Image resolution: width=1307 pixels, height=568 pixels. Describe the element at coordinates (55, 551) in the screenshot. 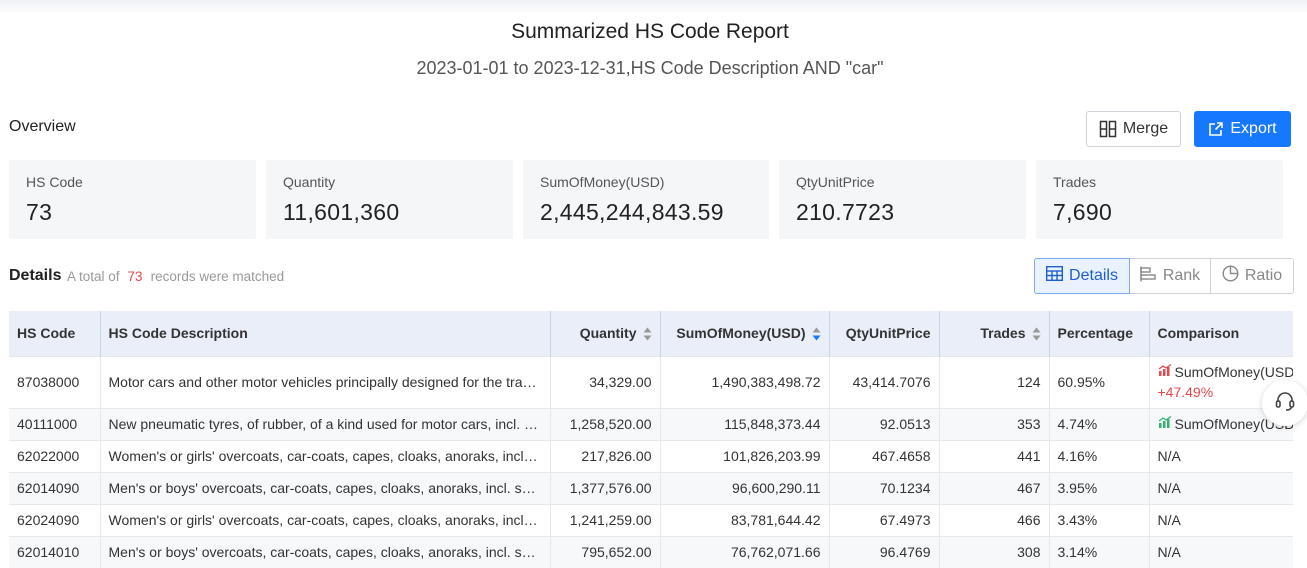

I see `cell-hs-code: 62014010` at that location.